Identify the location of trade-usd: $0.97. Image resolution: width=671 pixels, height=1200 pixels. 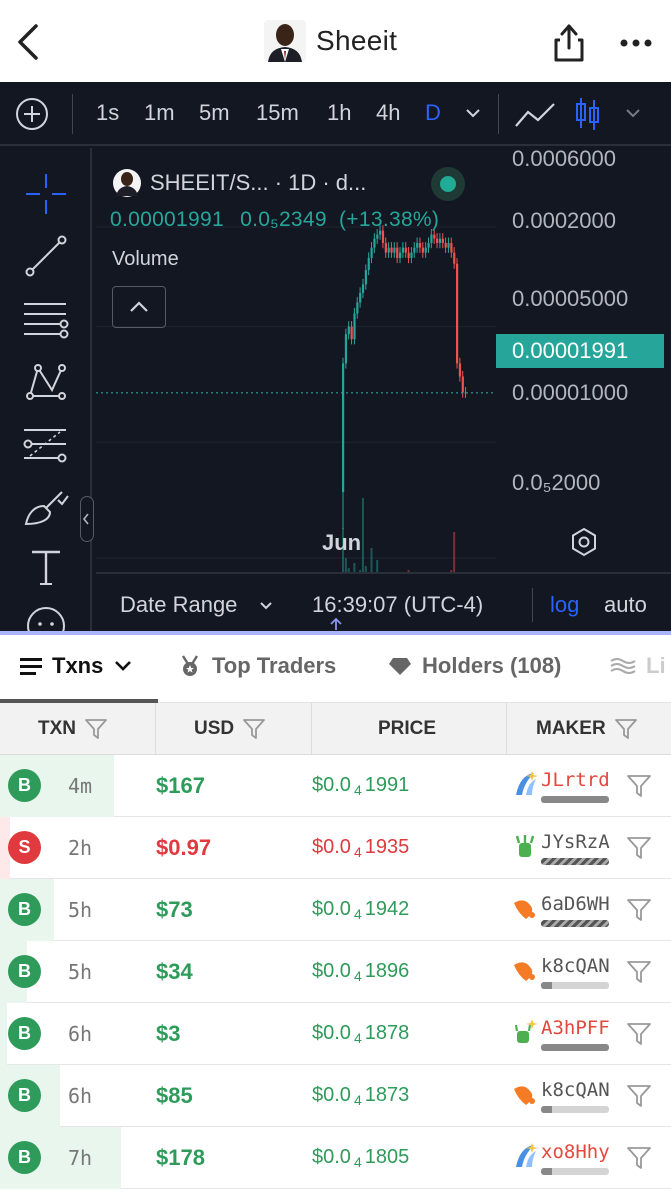
(184, 847).